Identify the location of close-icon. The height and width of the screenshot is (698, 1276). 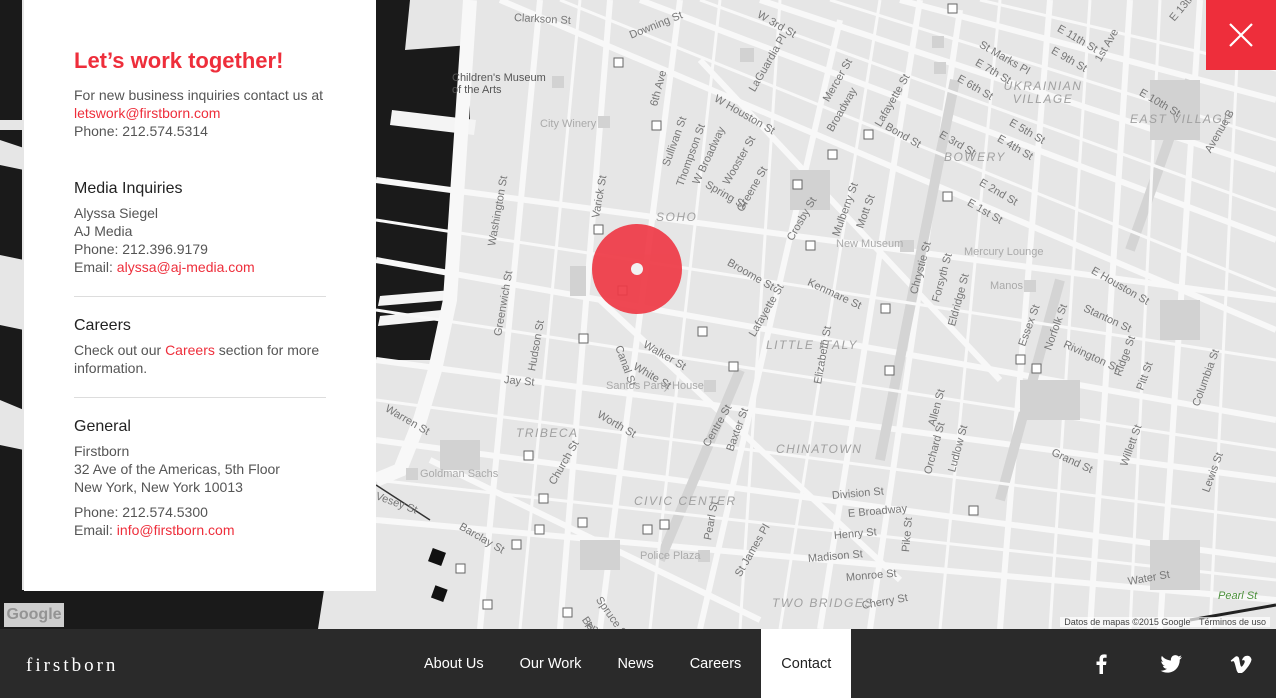
(1241, 35).